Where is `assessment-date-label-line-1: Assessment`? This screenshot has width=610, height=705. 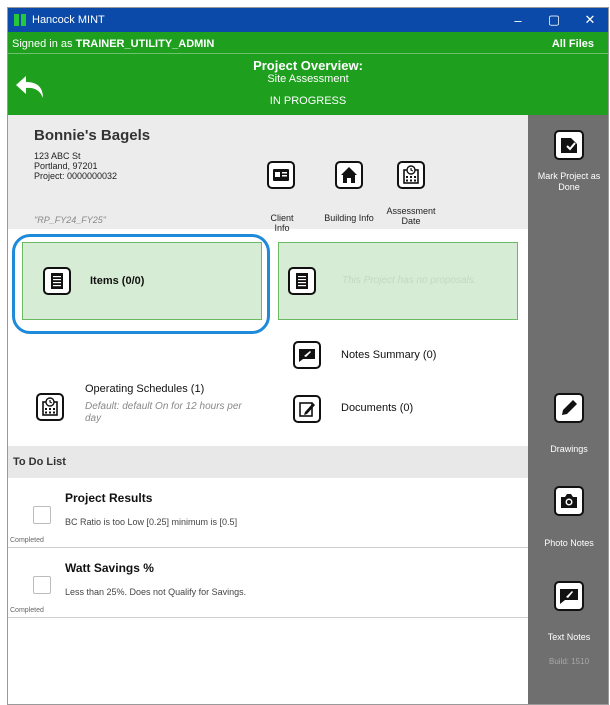 assessment-date-label-line-1: Assessment is located at coordinates (411, 211).